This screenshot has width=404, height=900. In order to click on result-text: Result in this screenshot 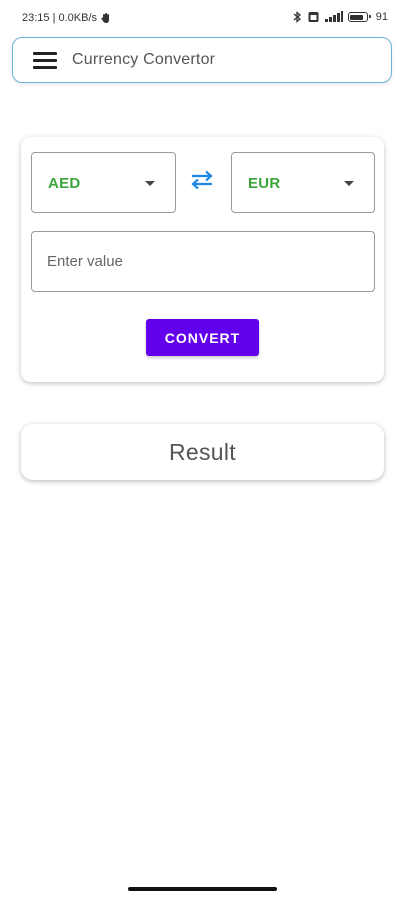, I will do `click(202, 451)`.